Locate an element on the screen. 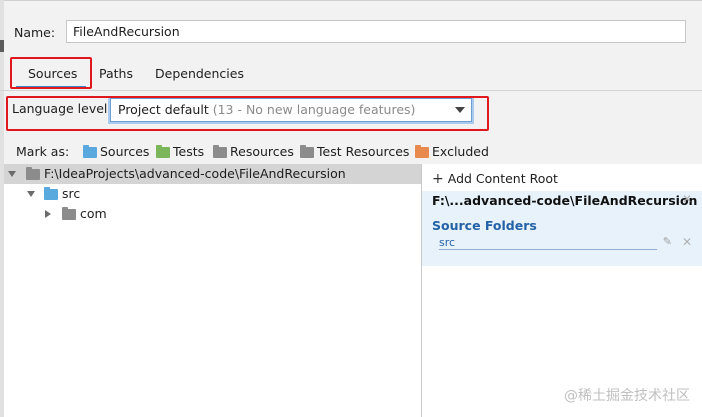  source-folder-item: src is located at coordinates (548, 243).